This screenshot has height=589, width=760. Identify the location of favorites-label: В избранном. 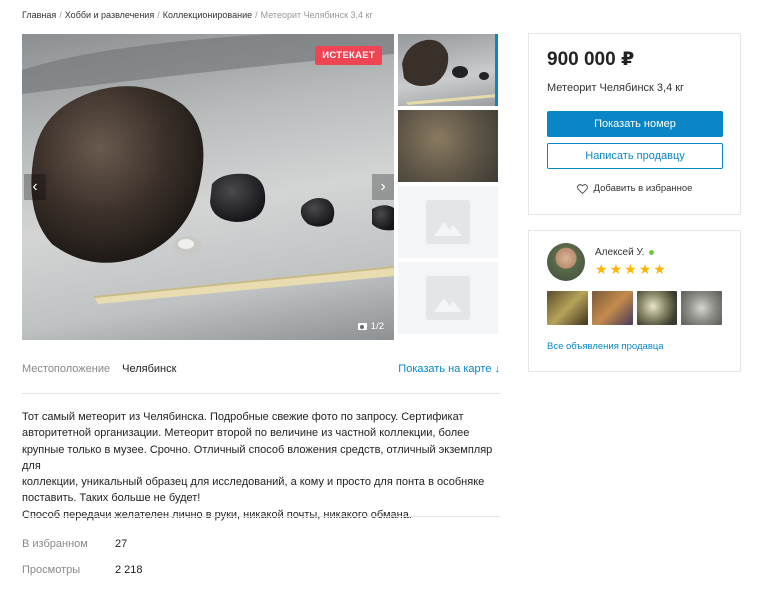
(55, 544).